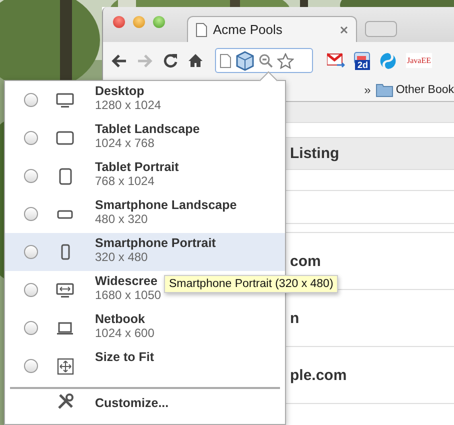 Image resolution: width=454 pixels, height=425 pixels. Describe the element at coordinates (170, 60) in the screenshot. I see `reload-icon` at that location.